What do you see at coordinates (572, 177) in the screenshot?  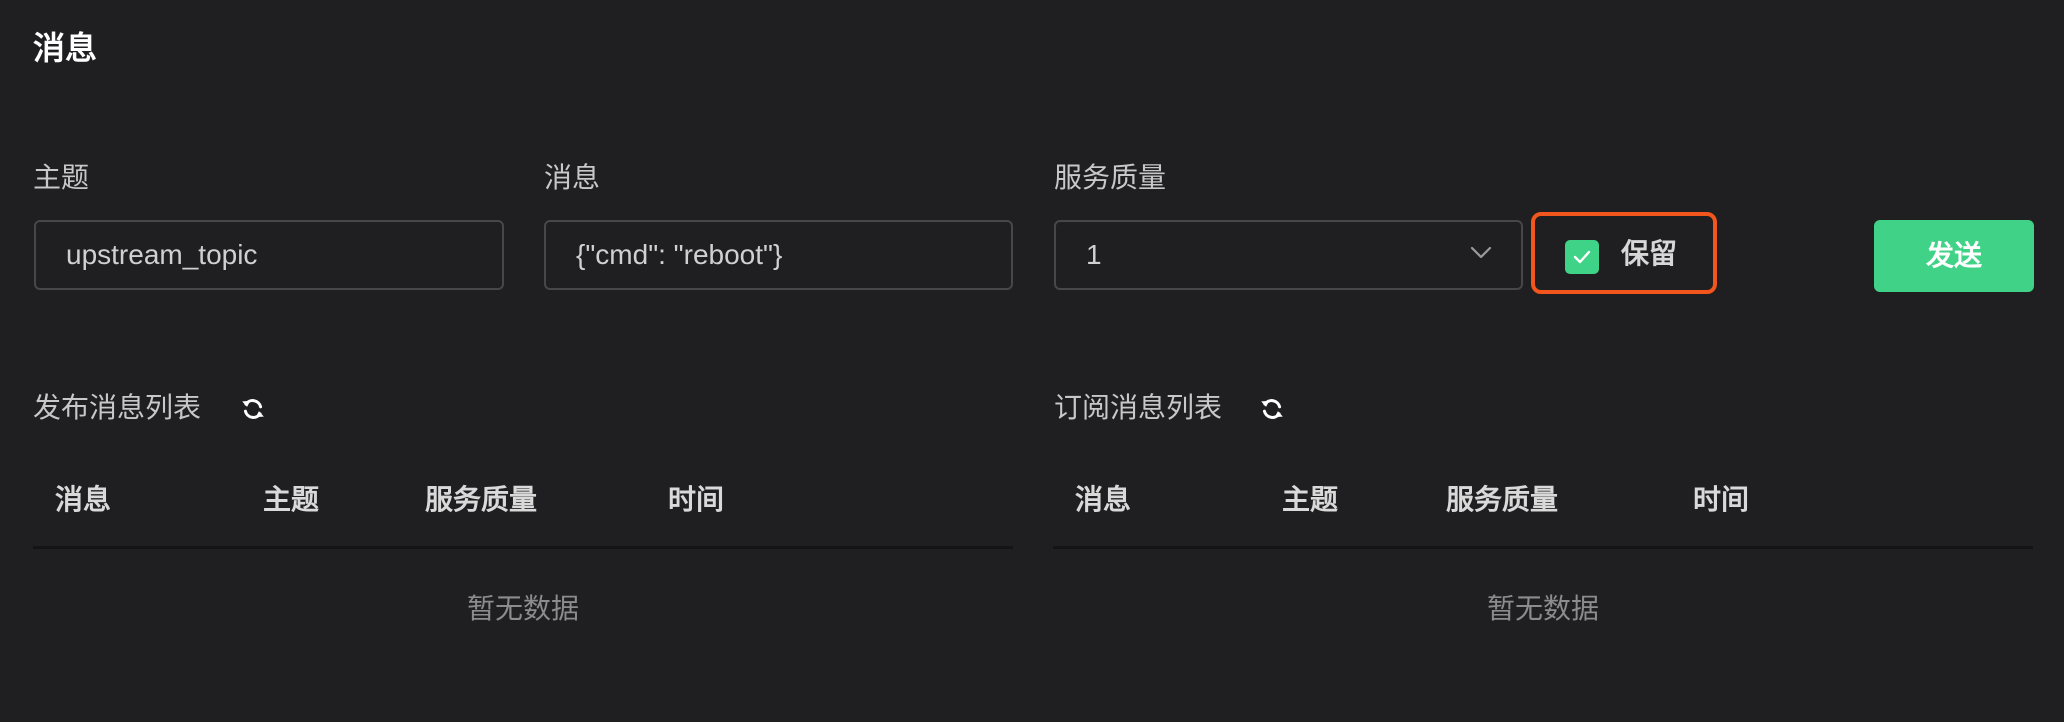 I see `message-label: 消息` at bounding box center [572, 177].